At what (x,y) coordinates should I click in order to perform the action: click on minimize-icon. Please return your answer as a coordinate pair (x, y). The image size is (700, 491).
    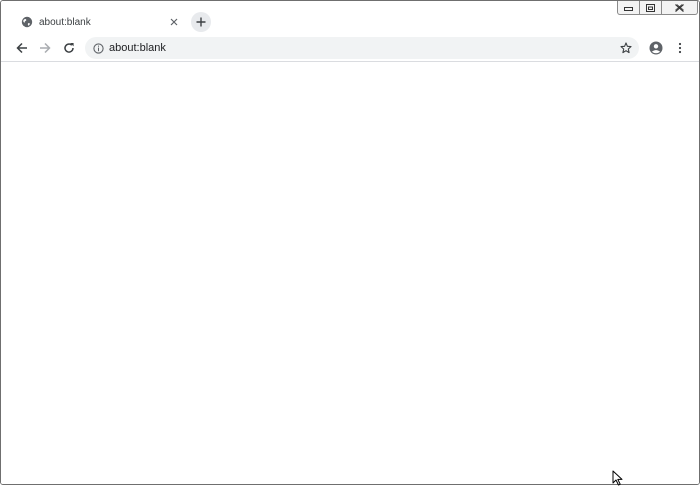
    Looking at the image, I should click on (628, 7).